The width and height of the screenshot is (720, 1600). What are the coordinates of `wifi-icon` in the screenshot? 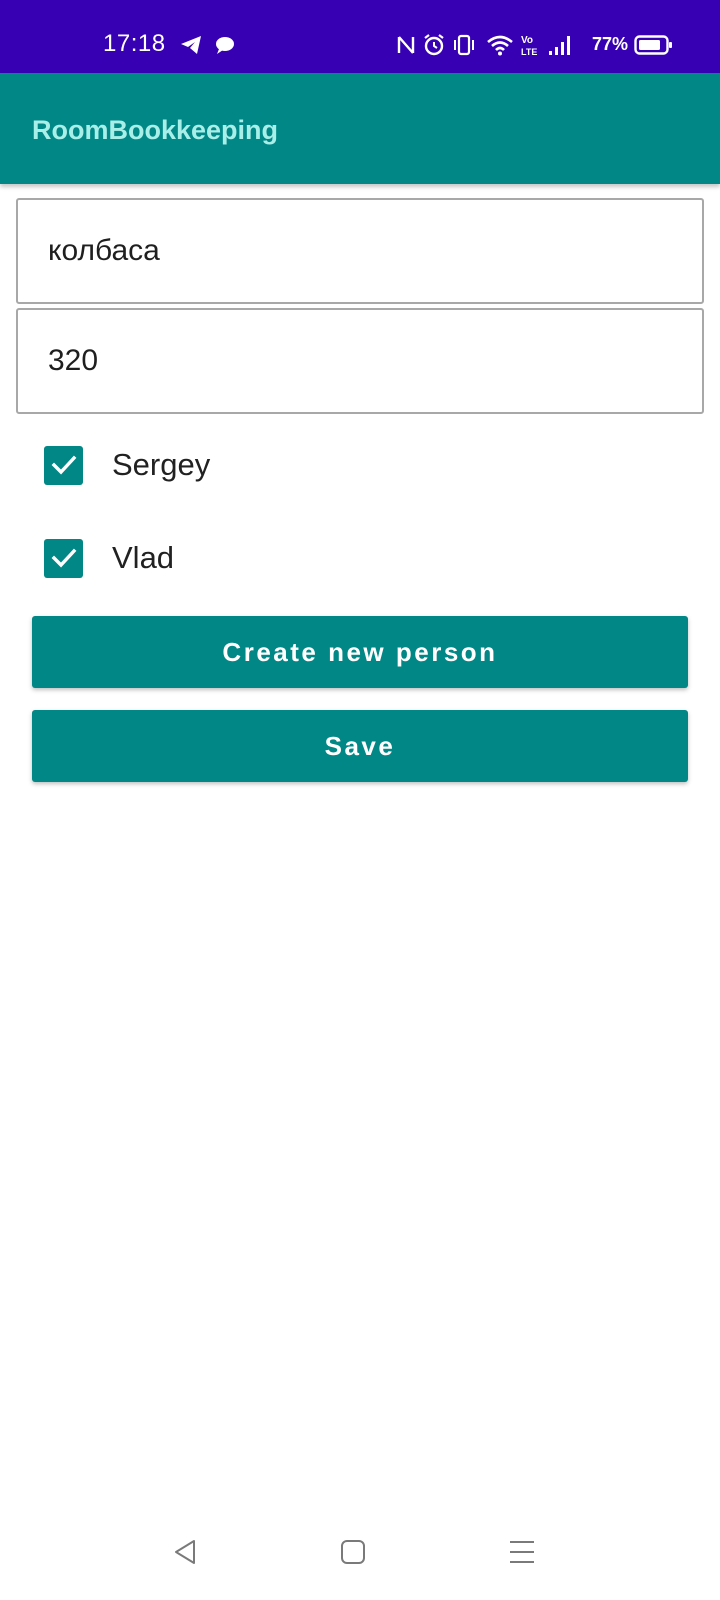 It's located at (500, 45).